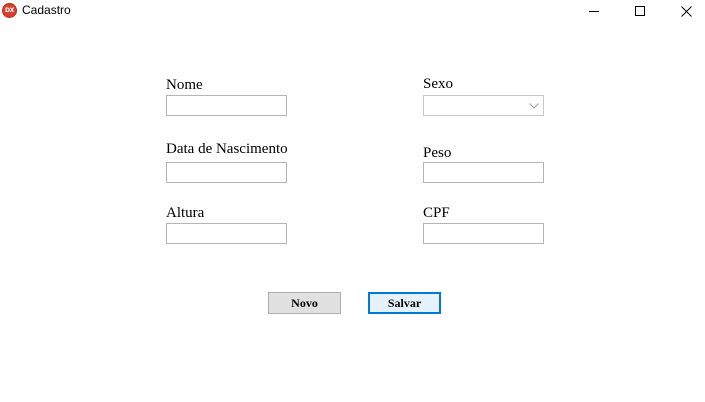  I want to click on peso-input, so click(483, 172).